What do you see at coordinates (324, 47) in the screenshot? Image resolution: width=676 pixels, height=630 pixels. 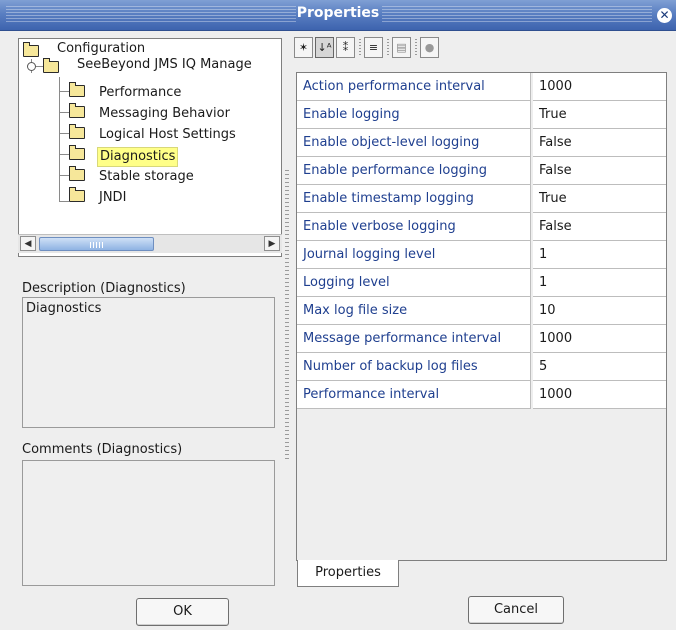 I see `sort-alpha-icon: ↓ᴬ` at bounding box center [324, 47].